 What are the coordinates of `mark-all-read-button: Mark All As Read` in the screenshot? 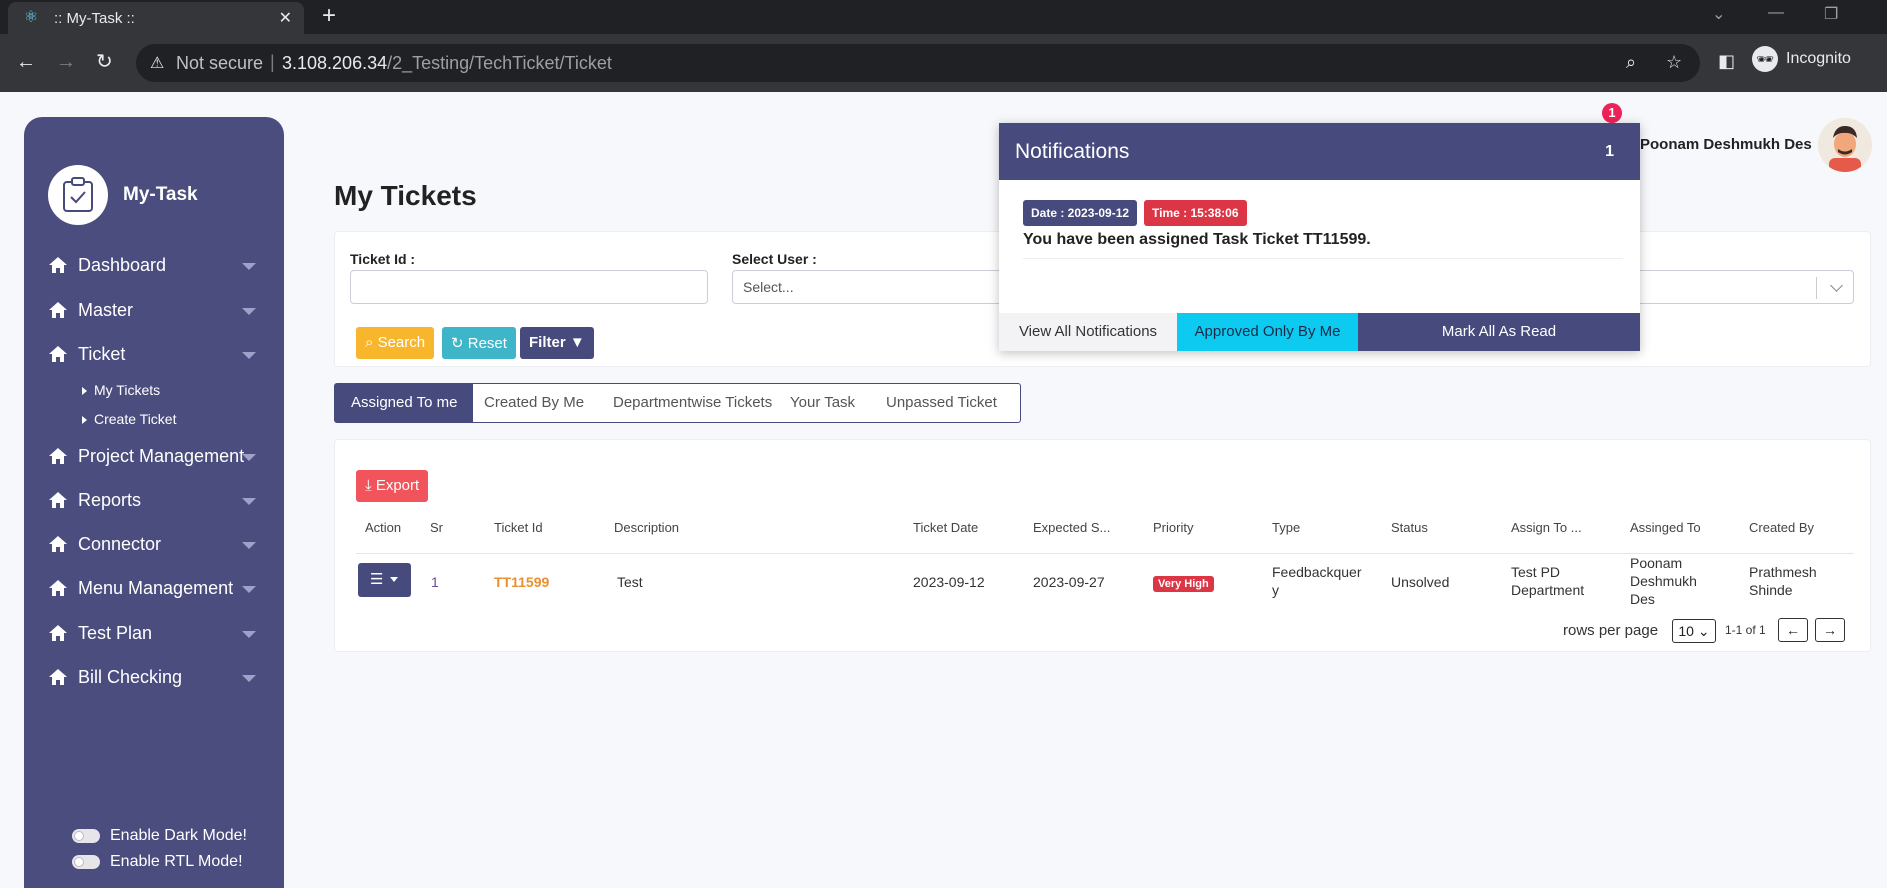 It's located at (1499, 332).